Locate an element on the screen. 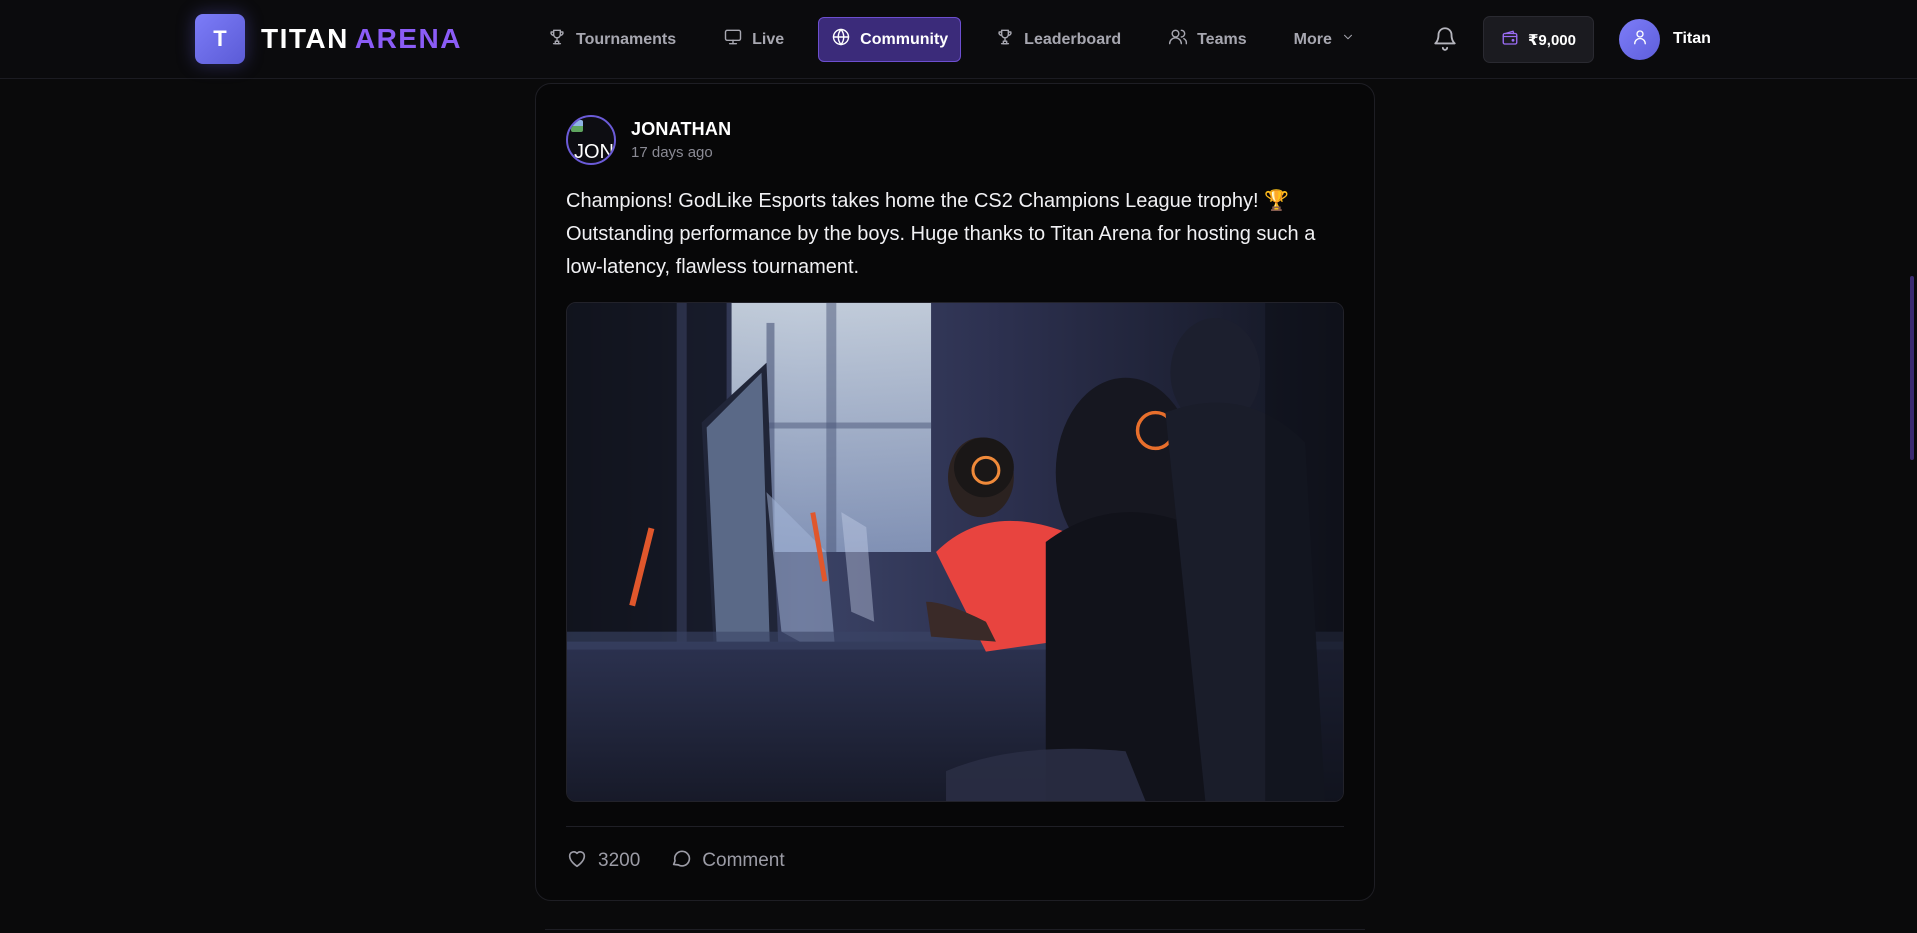 The image size is (1917, 933). heart-icon is located at coordinates (577, 861).